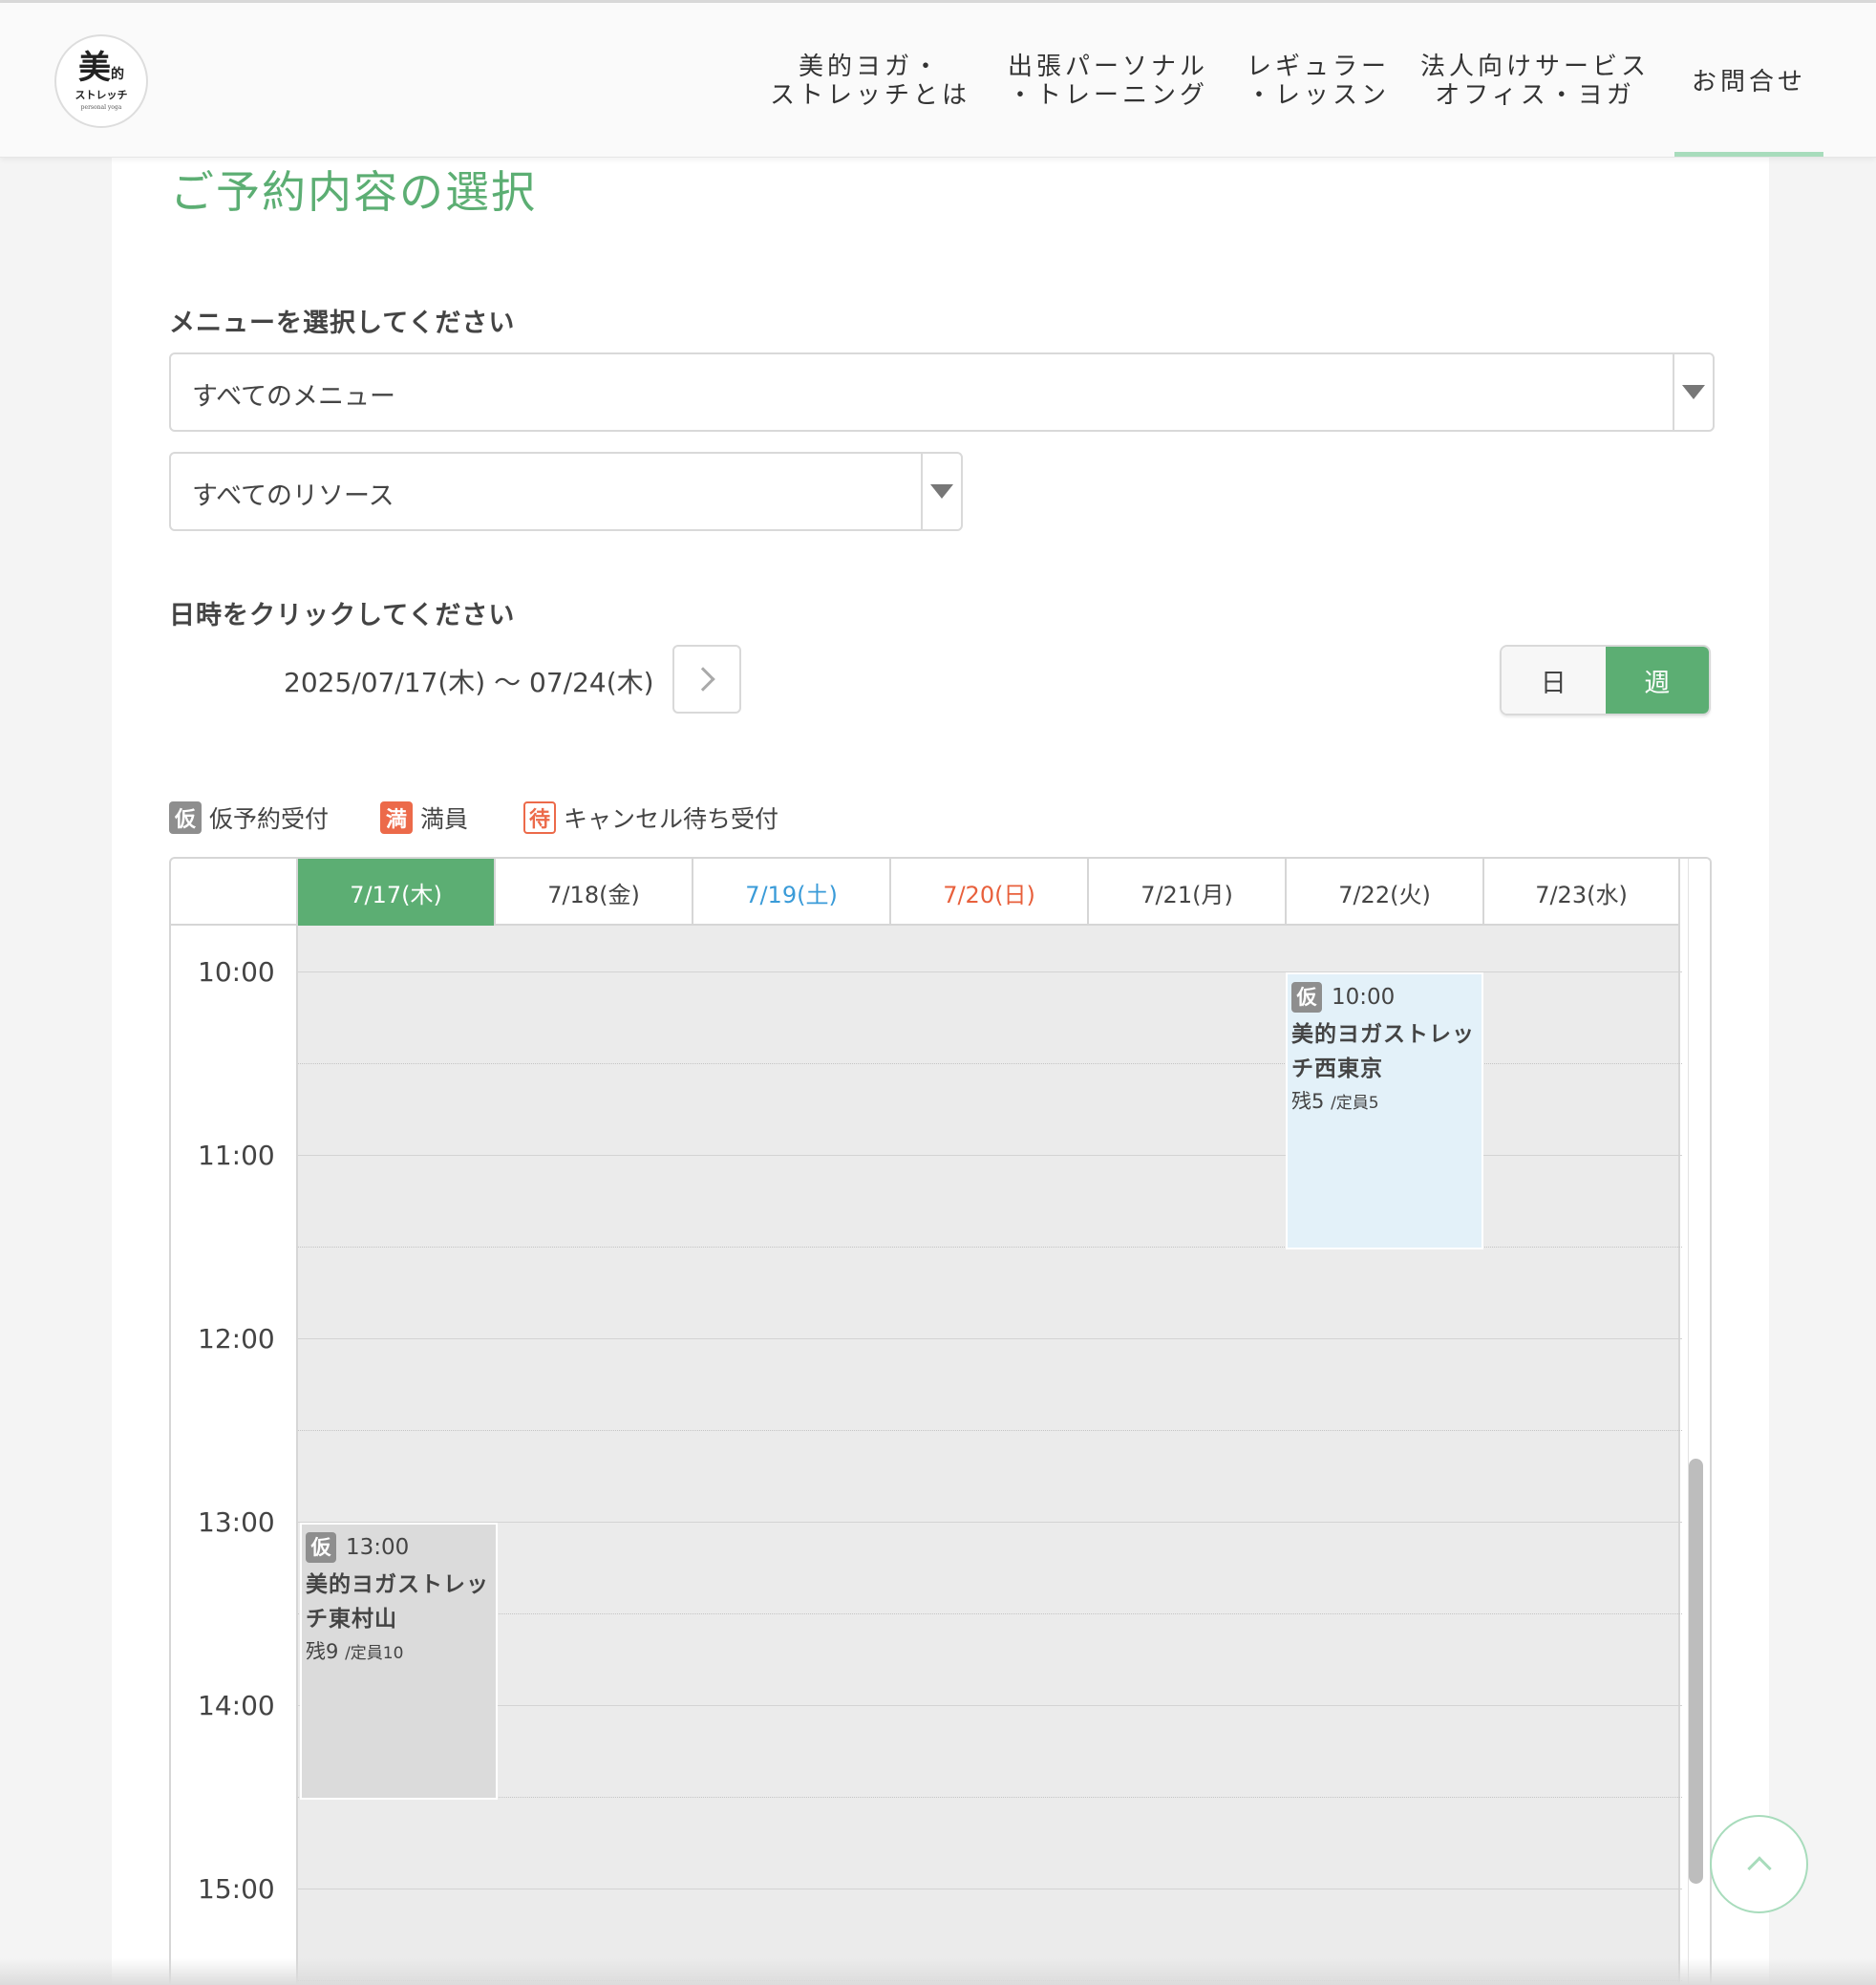 Image resolution: width=1876 pixels, height=1985 pixels. I want to click on next-week-button, so click(706, 679).